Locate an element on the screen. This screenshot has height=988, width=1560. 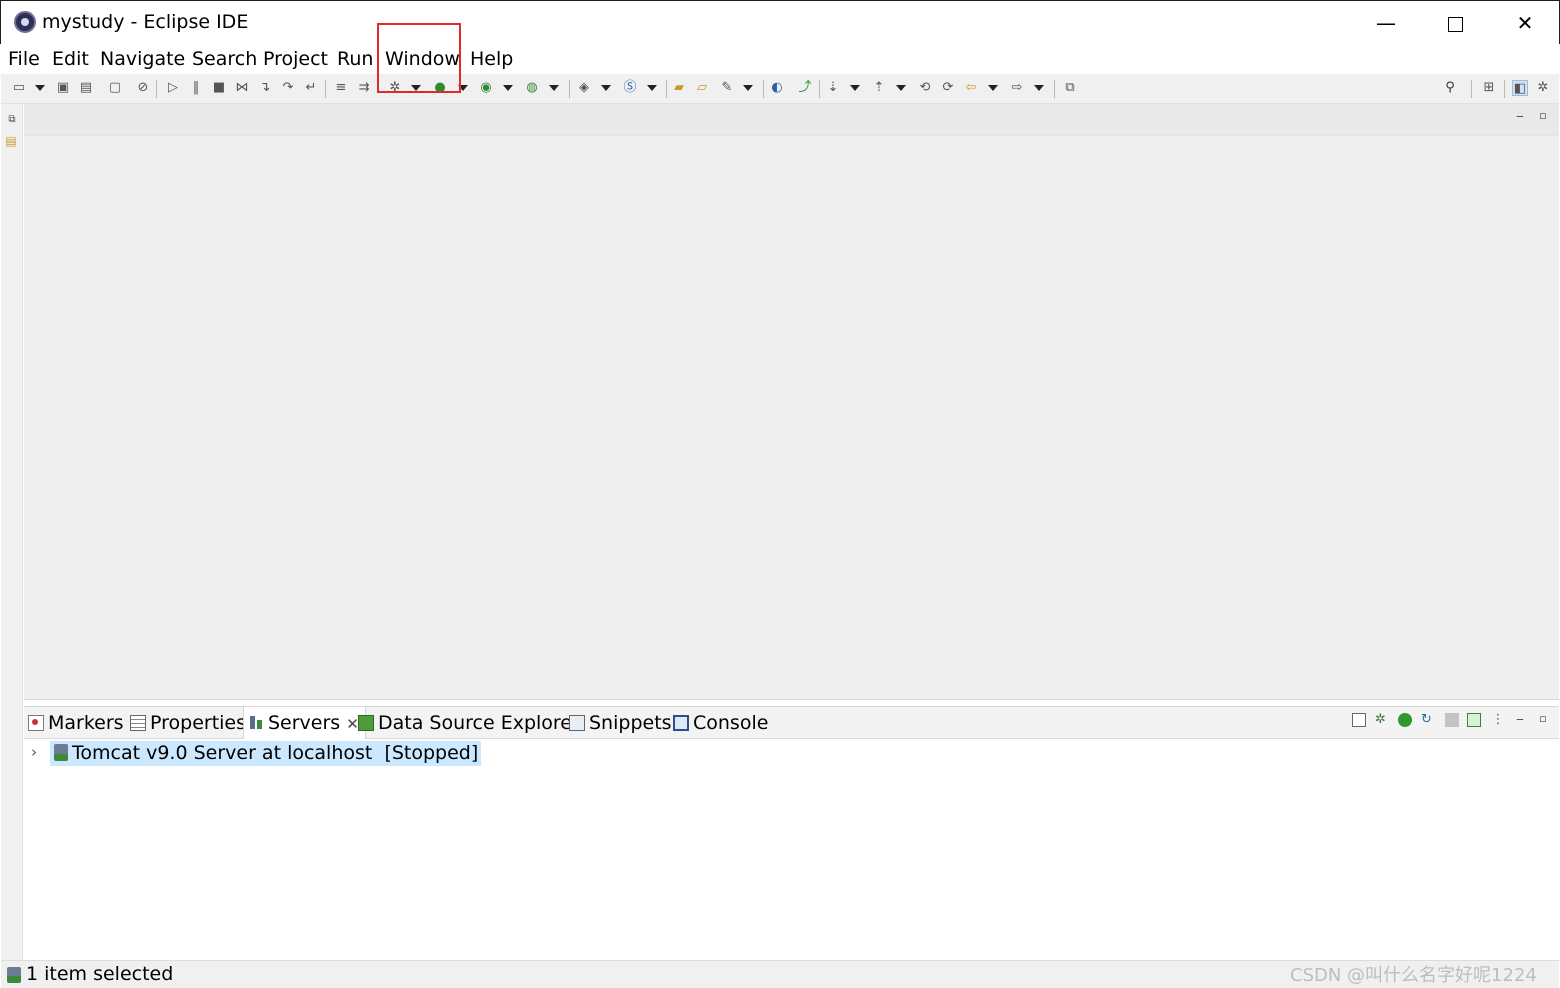
window-menu-highlight is located at coordinates (419, 58).